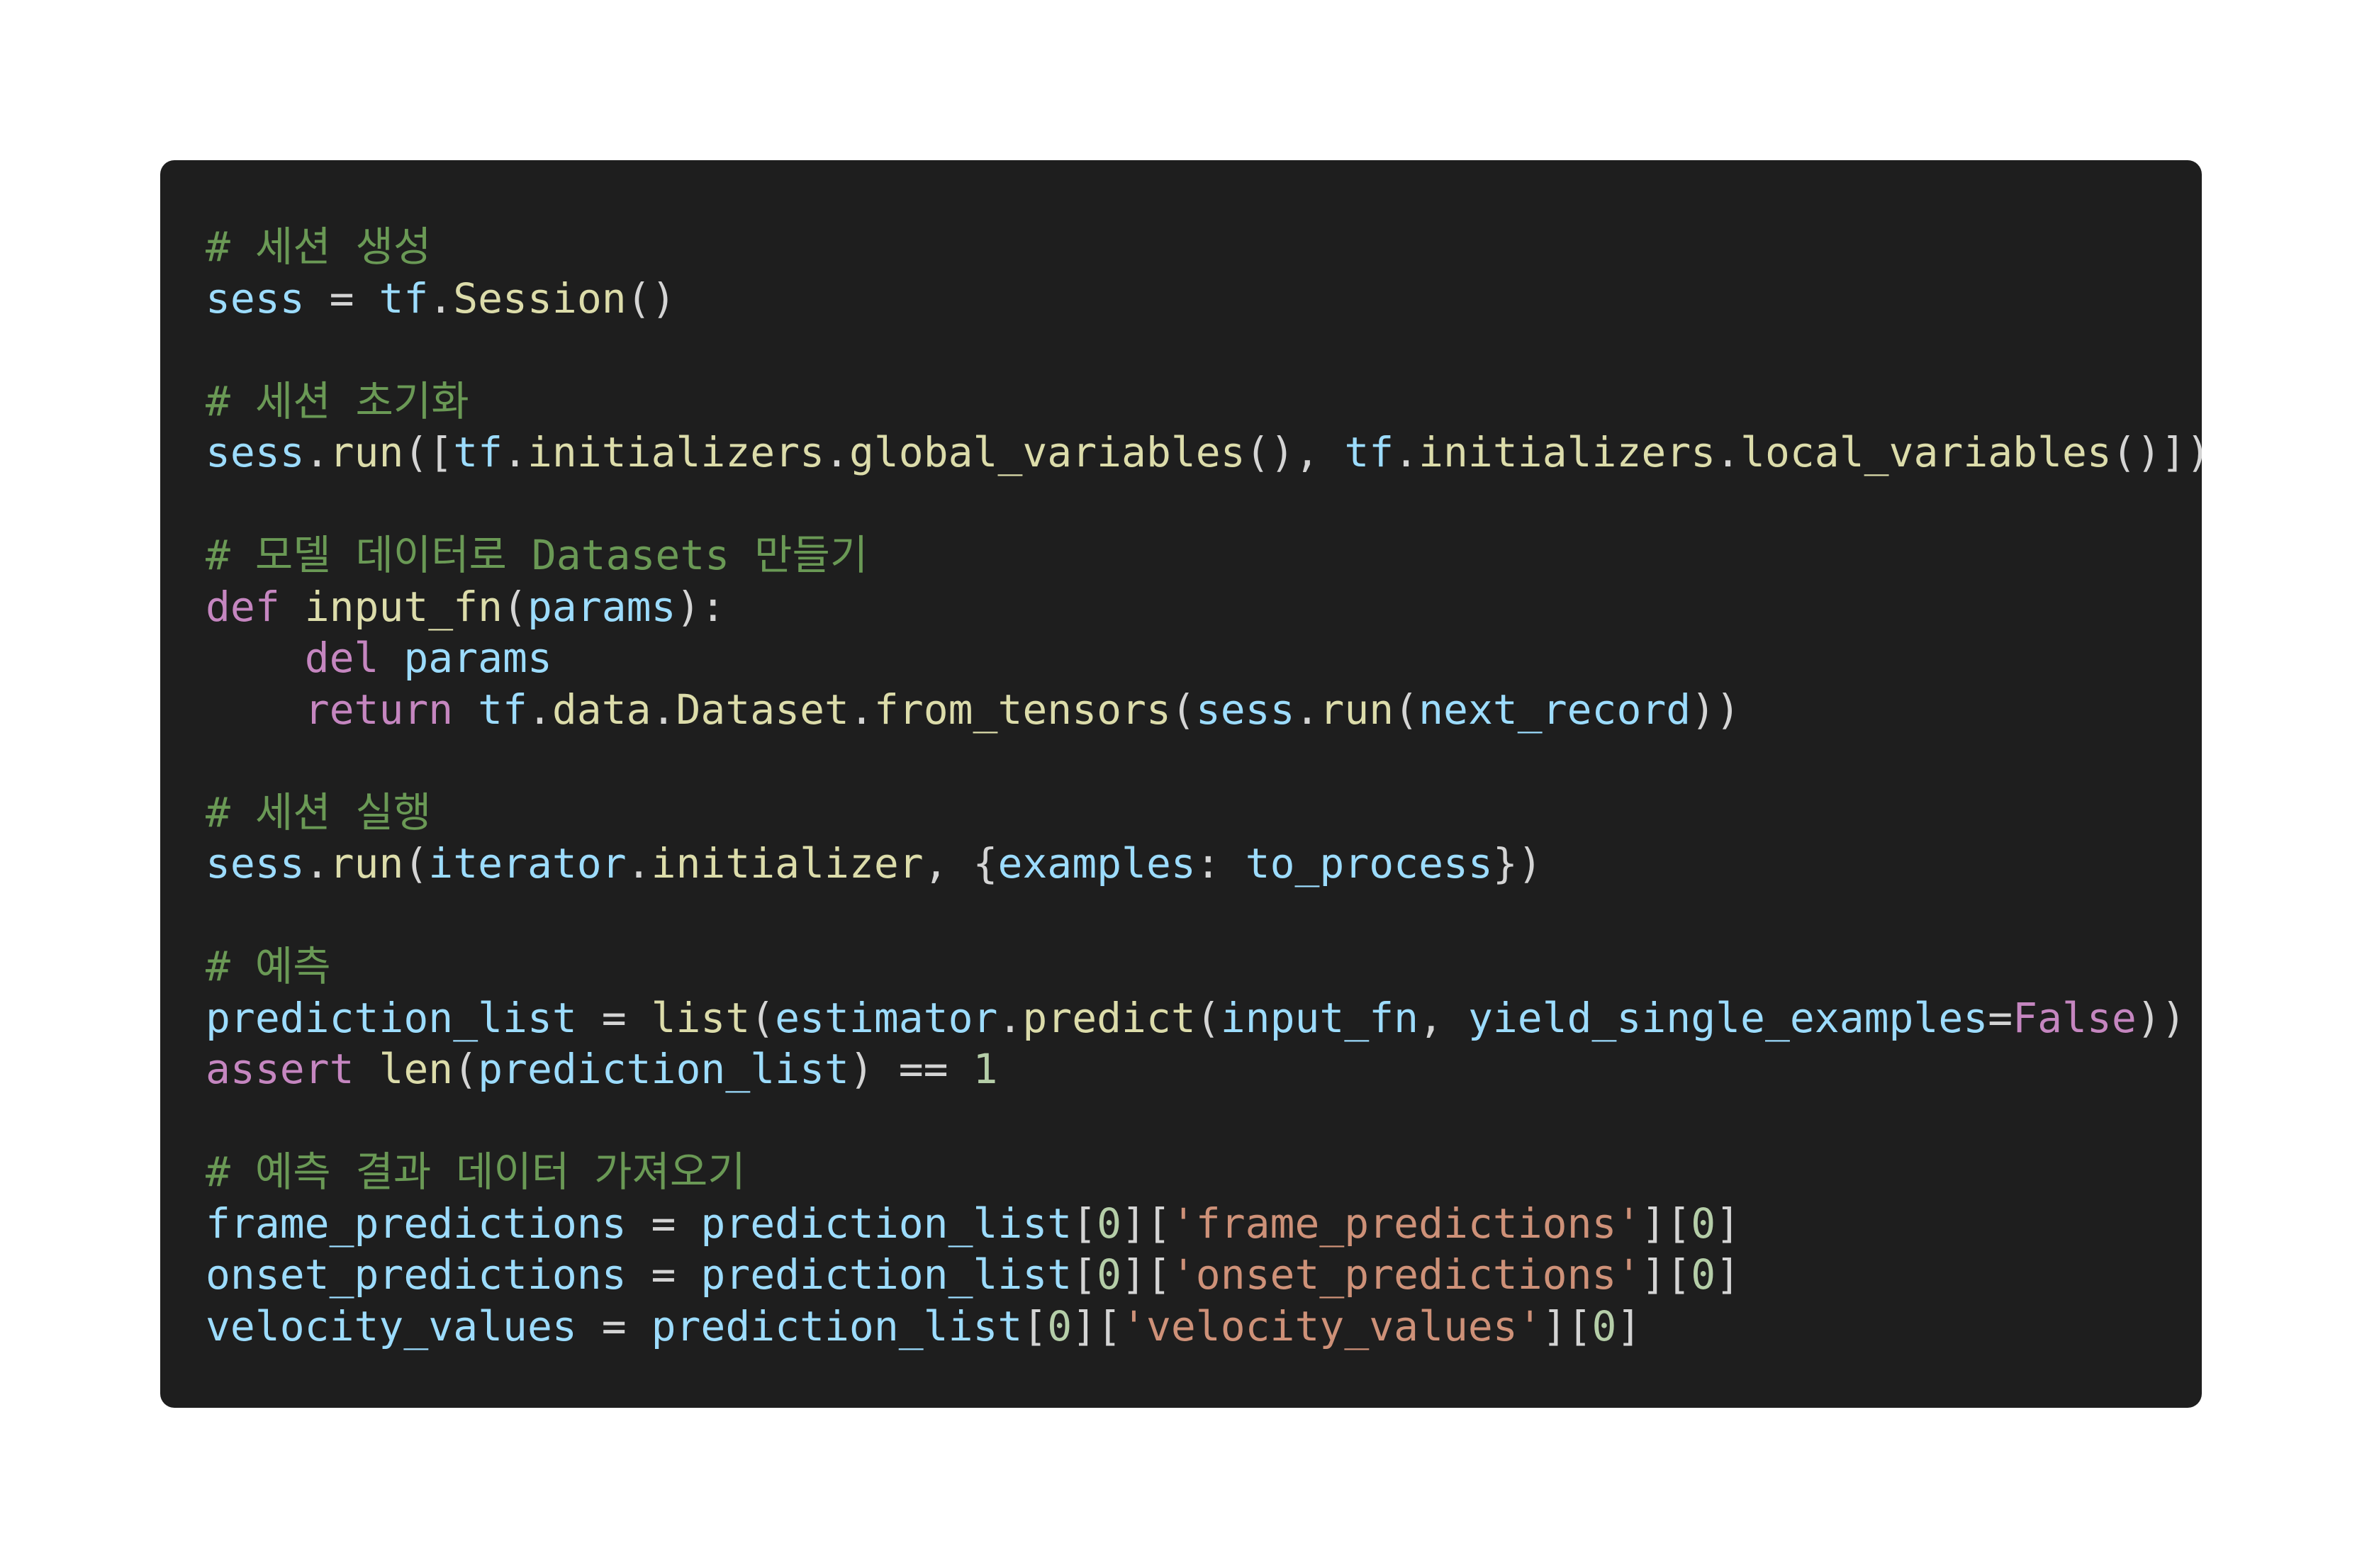 The image size is (2362, 1568). Describe the element at coordinates (762, 709) in the screenshot. I see `code-token-fn: Dataset` at that location.